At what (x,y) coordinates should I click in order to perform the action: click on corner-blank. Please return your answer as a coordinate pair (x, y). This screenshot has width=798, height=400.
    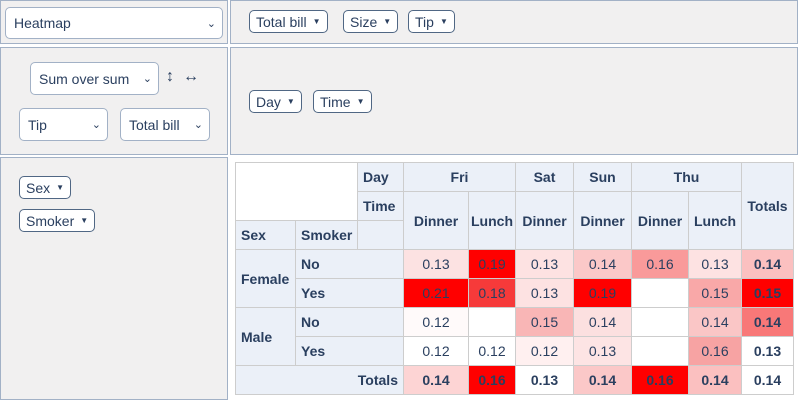
    Looking at the image, I should click on (297, 192).